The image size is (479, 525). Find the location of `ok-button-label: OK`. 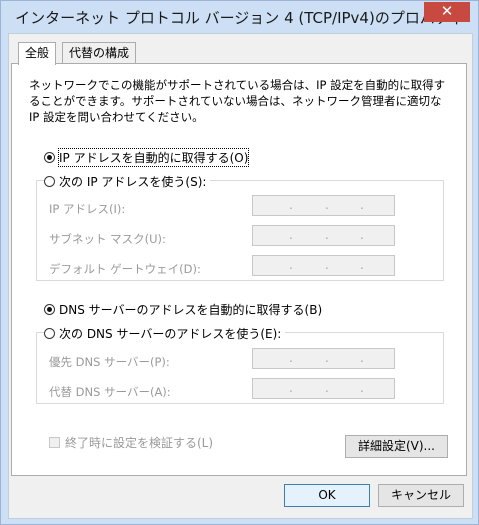

ok-button-label: OK is located at coordinates (327, 495).